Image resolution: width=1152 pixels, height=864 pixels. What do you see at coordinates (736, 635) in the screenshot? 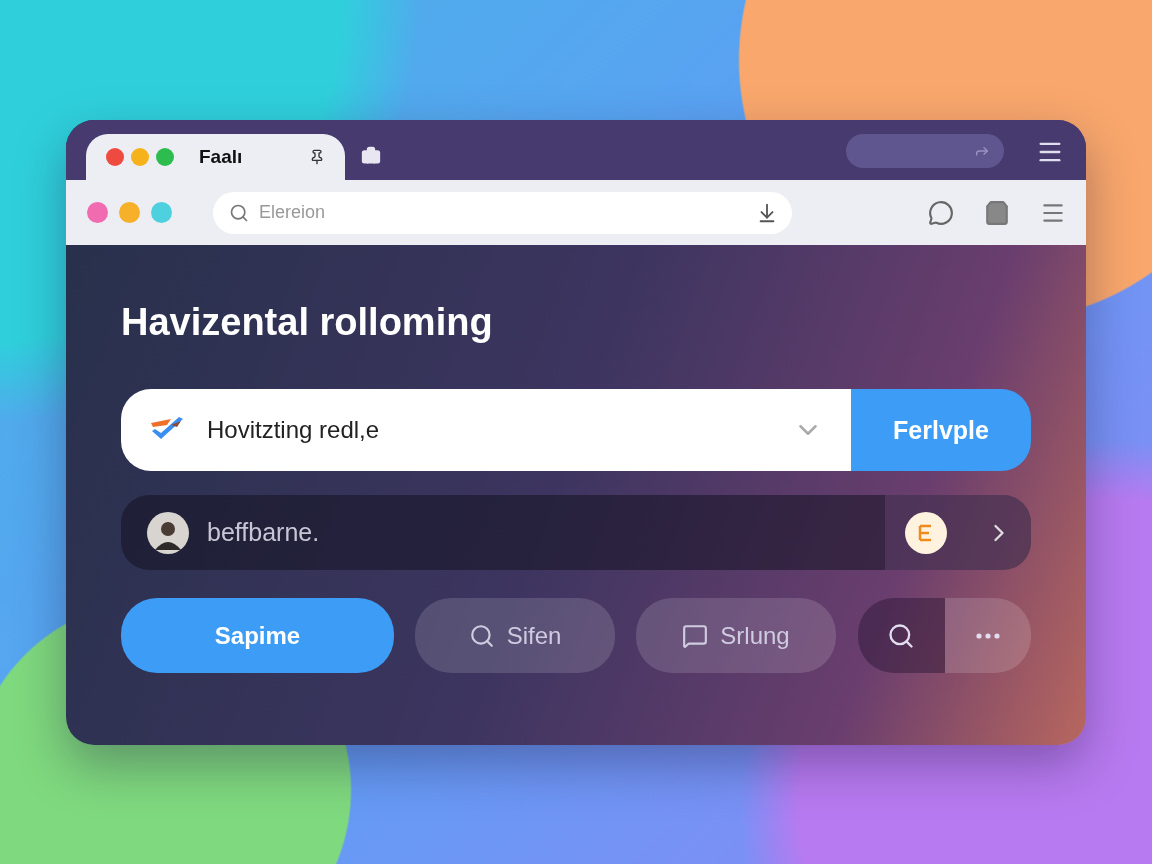
I see `secondary-button: Srlung` at bounding box center [736, 635].